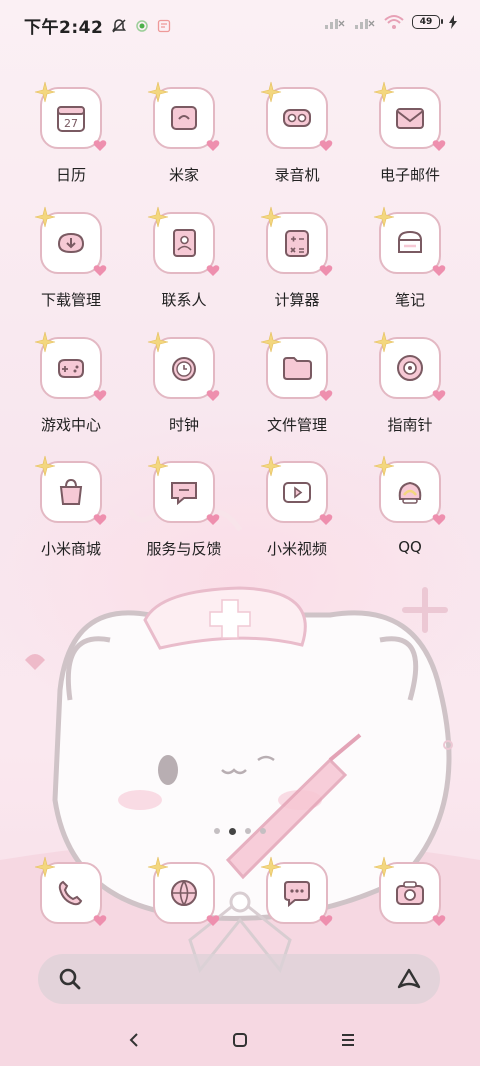 This screenshot has width=480, height=1066. I want to click on app-compass: 指南针, so click(410, 383).